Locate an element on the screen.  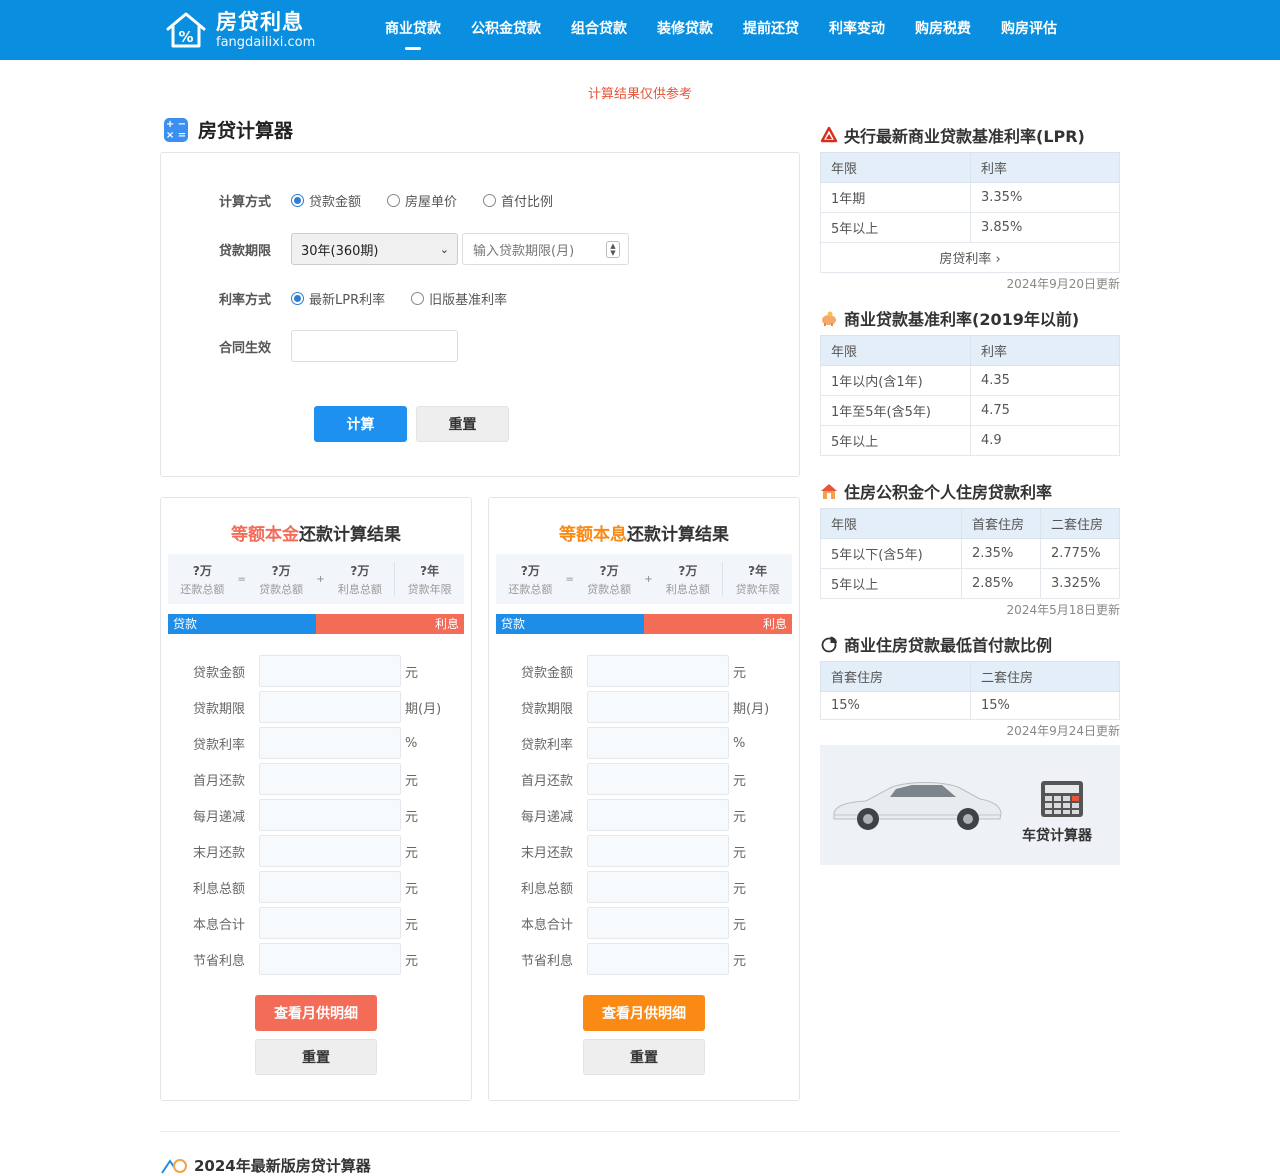
plus-sign: + is located at coordinates (320, 579).